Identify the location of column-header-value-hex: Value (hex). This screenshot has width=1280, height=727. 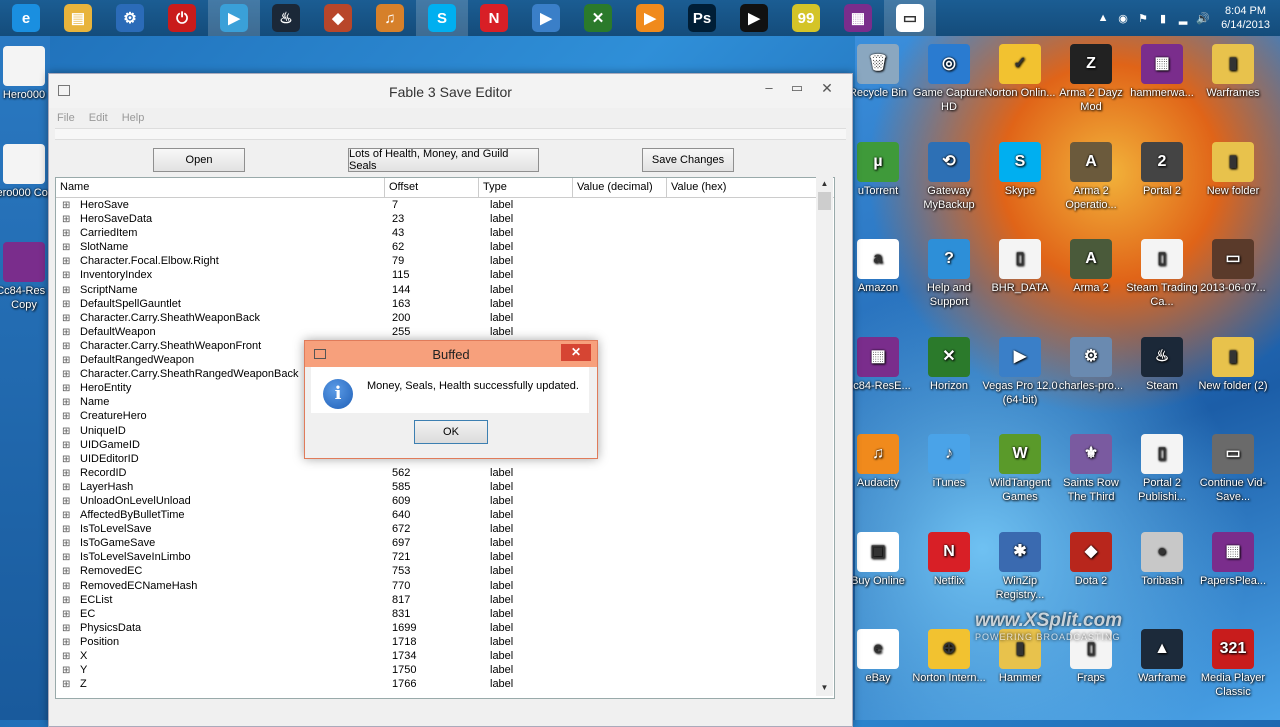
(742, 187).